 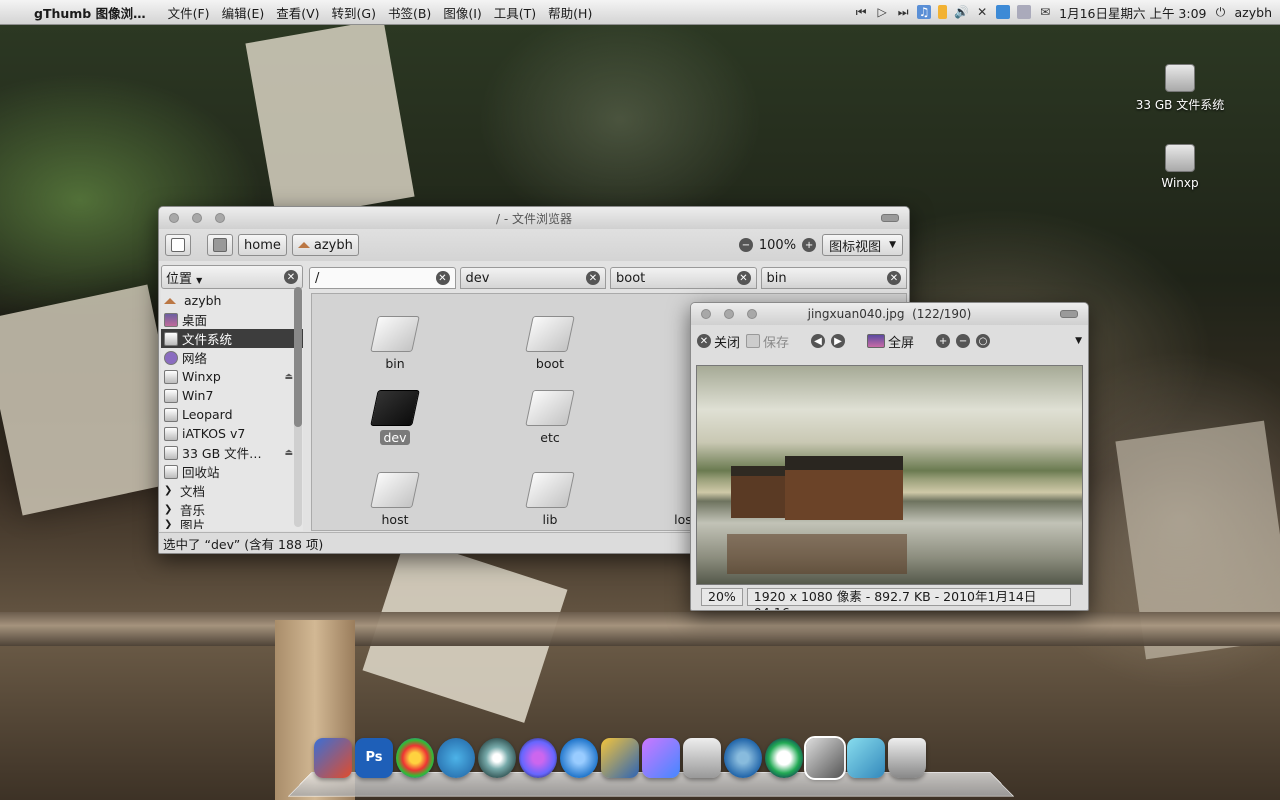 What do you see at coordinates (232, 277) in the screenshot?
I see `sidebar-header: 位置 ▼ ✕` at bounding box center [232, 277].